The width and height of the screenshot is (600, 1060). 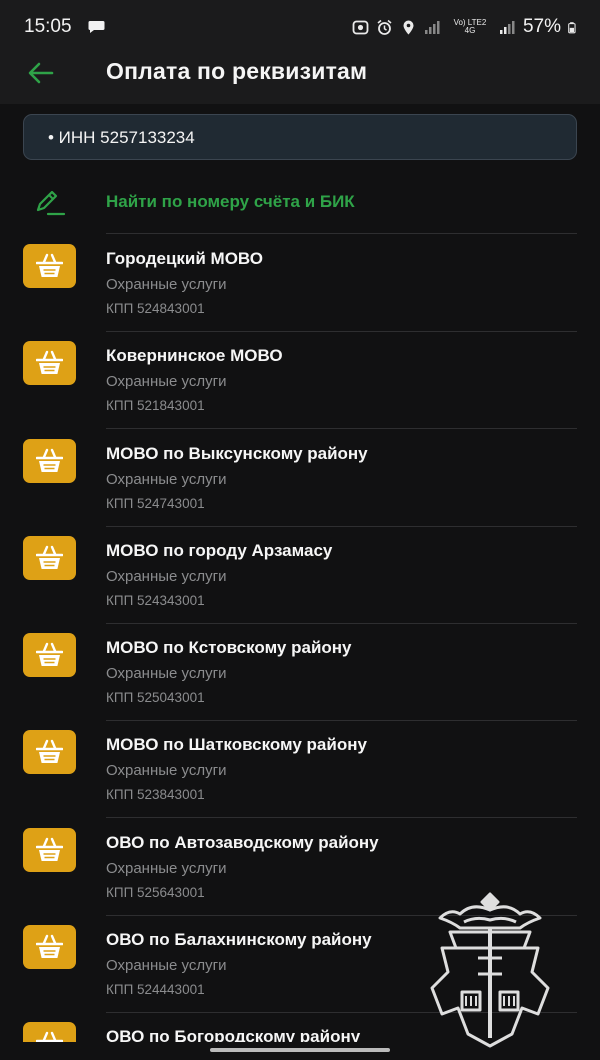 I want to click on page-title: Оплата по реквизитам, so click(x=237, y=71).